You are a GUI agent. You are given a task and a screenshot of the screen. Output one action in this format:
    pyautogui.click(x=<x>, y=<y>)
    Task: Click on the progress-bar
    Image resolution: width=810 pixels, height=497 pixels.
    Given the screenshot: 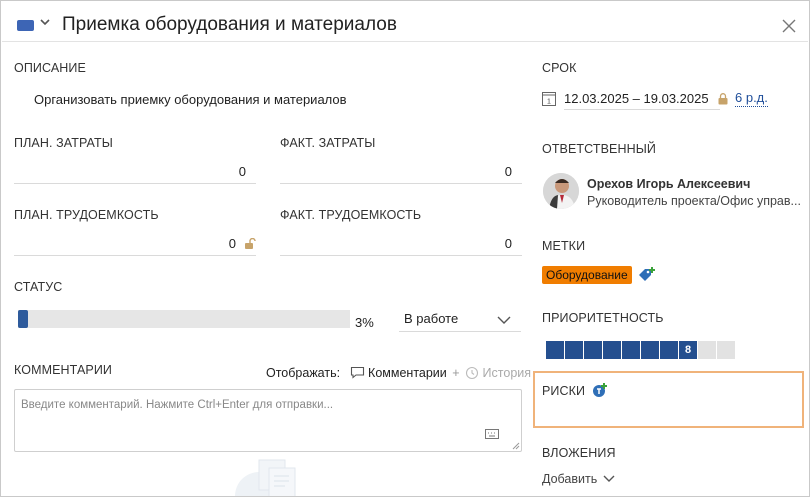 What is the action you would take?
    pyautogui.click(x=184, y=319)
    